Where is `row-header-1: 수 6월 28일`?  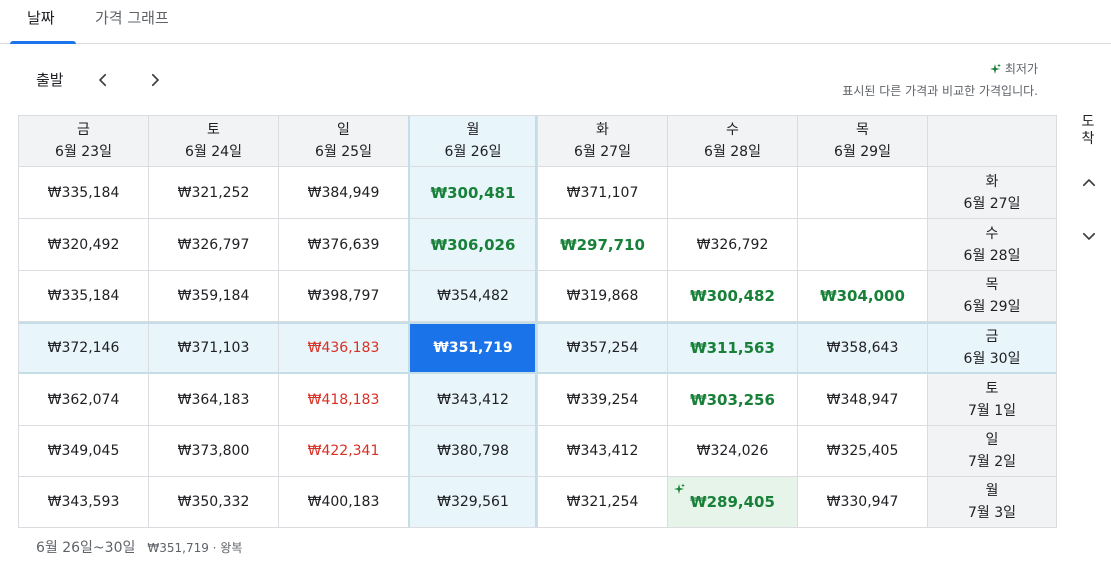
row-header-1: 수 6월 28일 is located at coordinates (992, 245).